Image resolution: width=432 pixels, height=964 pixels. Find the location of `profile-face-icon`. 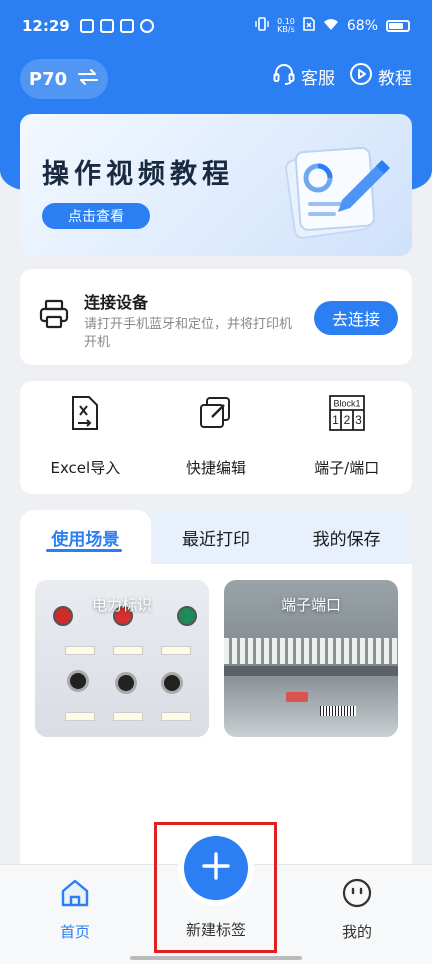

profile-face-icon is located at coordinates (357, 895).